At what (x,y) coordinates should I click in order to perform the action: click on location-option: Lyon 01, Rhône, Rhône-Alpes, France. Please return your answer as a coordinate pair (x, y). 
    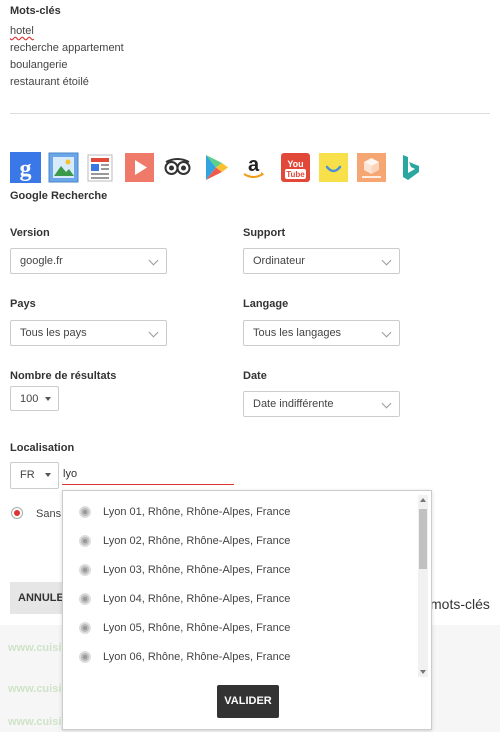
    Looking at the image, I should click on (184, 512).